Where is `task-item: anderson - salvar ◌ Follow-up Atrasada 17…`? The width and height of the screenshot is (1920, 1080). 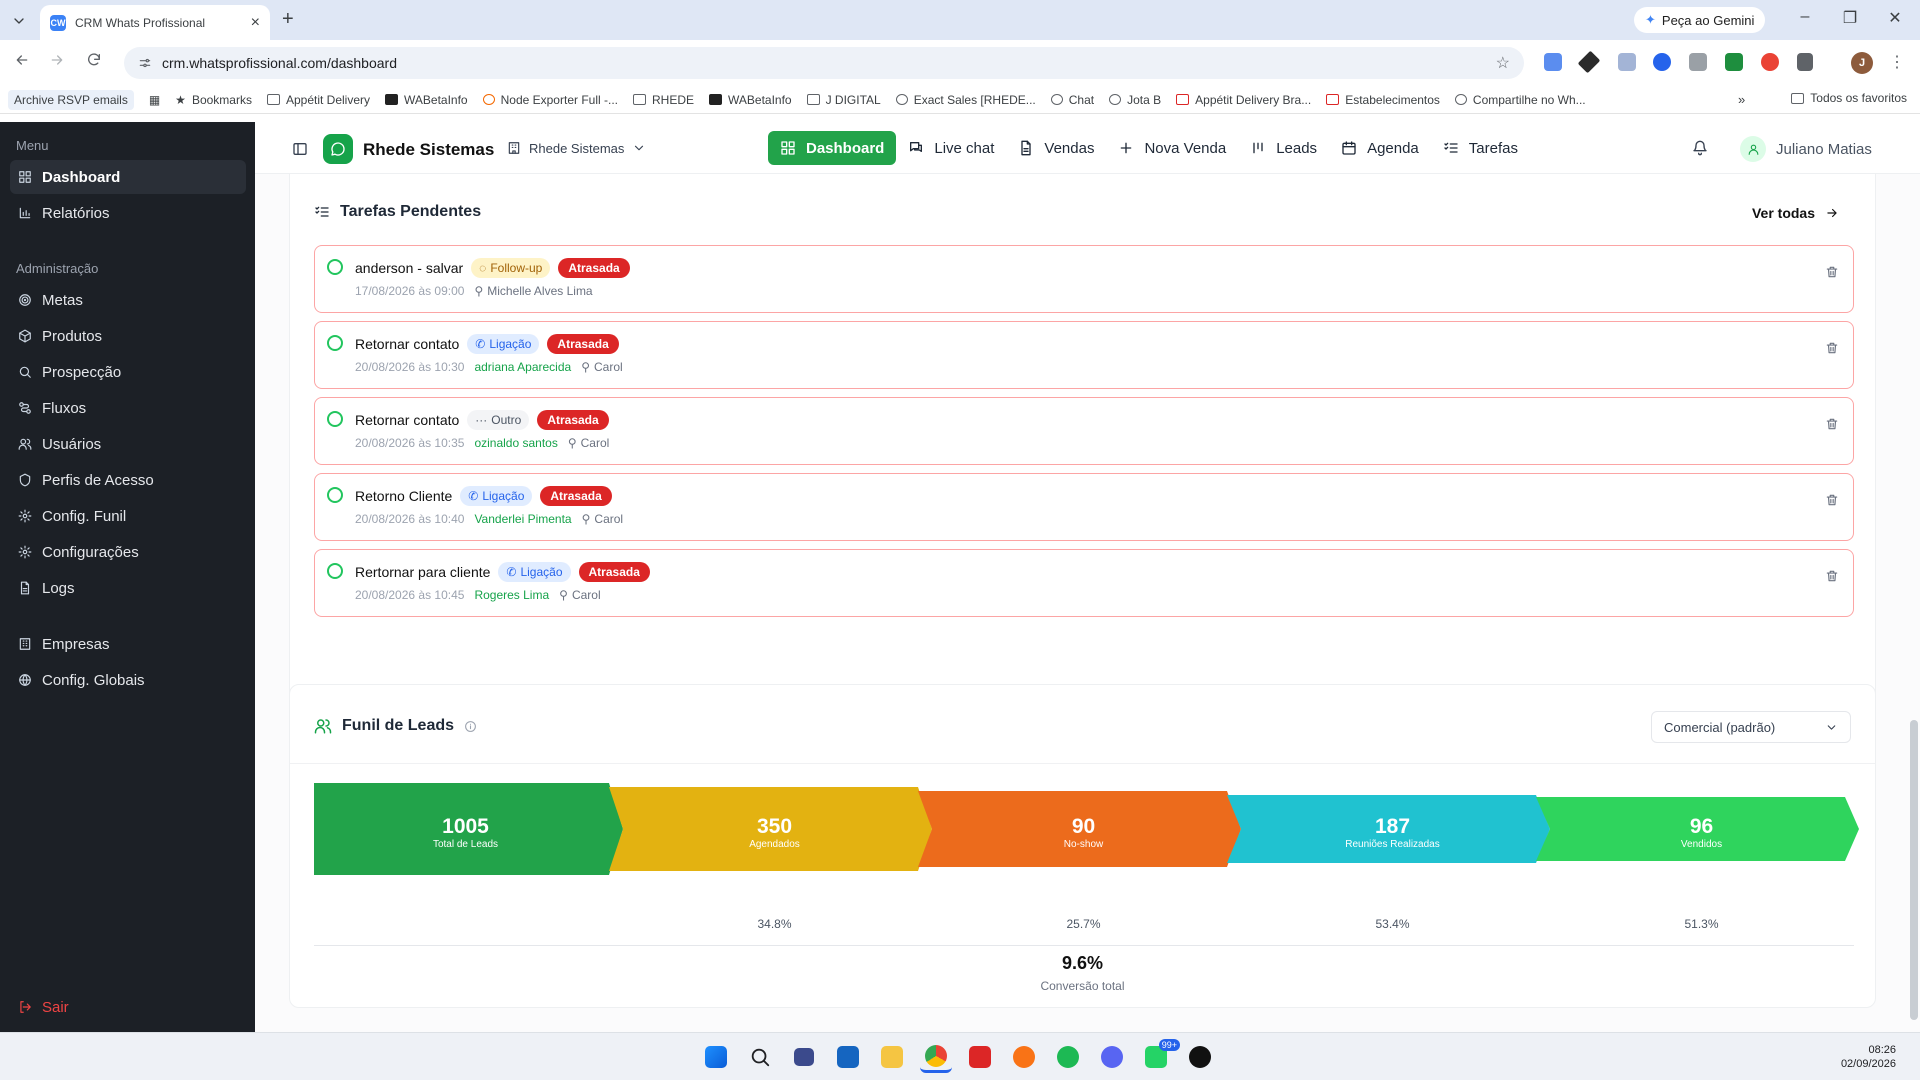
task-item: anderson - salvar ◌ Follow-up Atrasada 17… is located at coordinates (1084, 279).